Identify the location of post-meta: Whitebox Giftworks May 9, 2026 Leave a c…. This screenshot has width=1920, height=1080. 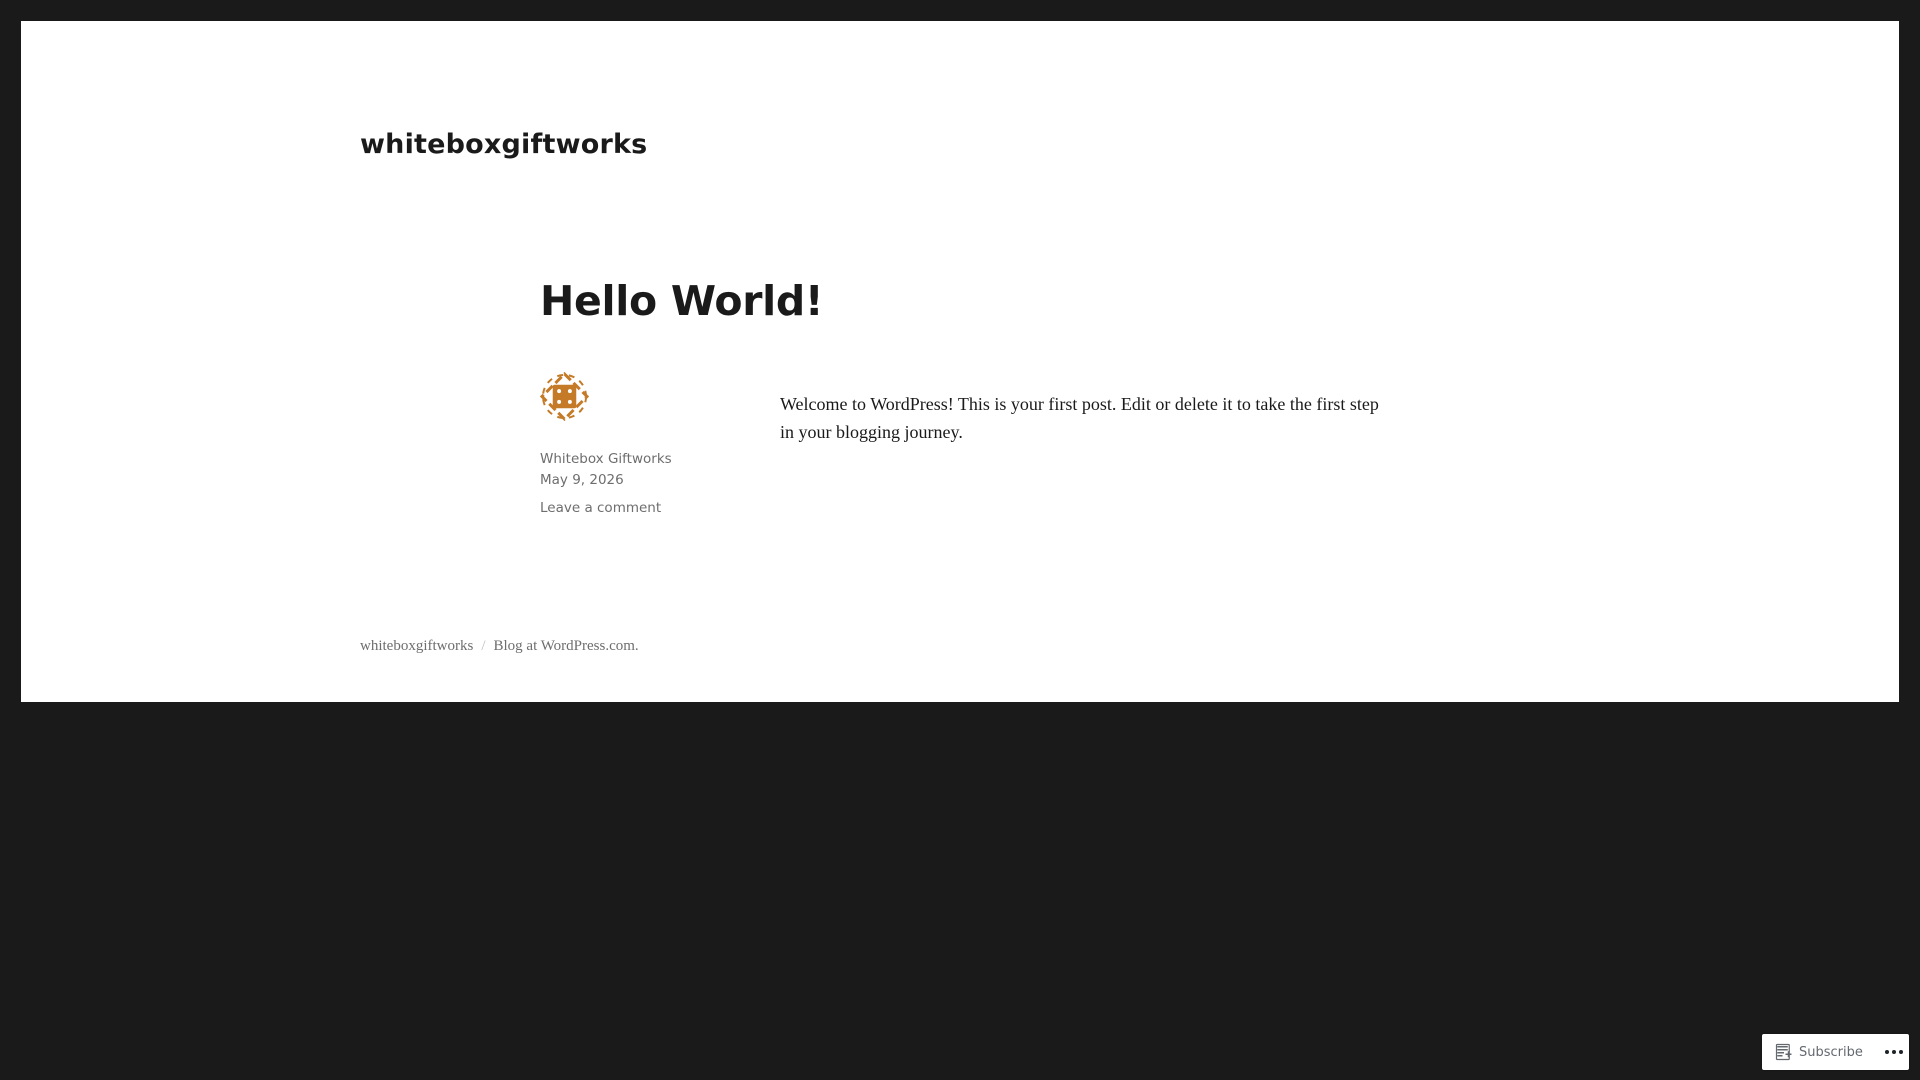
(640, 444).